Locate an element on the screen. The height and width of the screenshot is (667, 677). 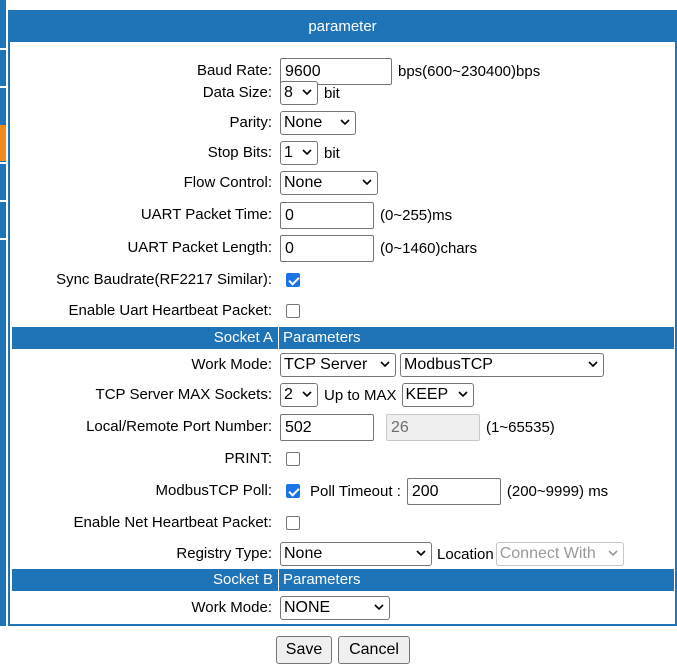
net-heartbeat-label: Enable Net Heartbeat Packet: is located at coordinates (172, 522).